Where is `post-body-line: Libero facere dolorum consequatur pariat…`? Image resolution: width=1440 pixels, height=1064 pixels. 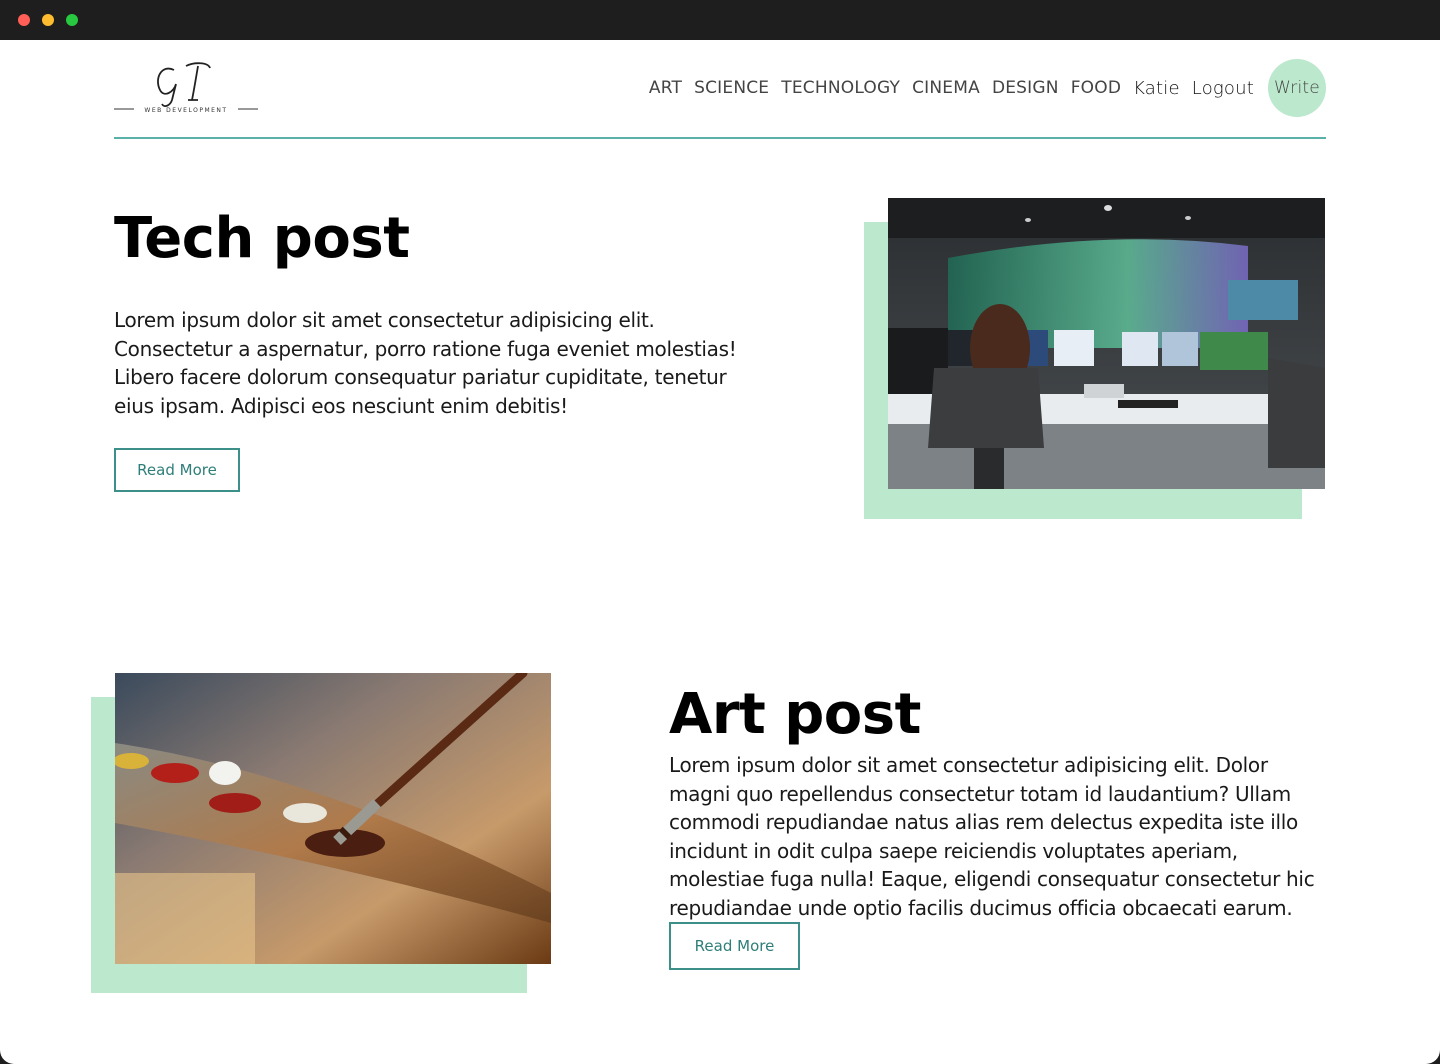
post-body-line: Libero facere dolorum consequatur pariat… is located at coordinates (420, 377).